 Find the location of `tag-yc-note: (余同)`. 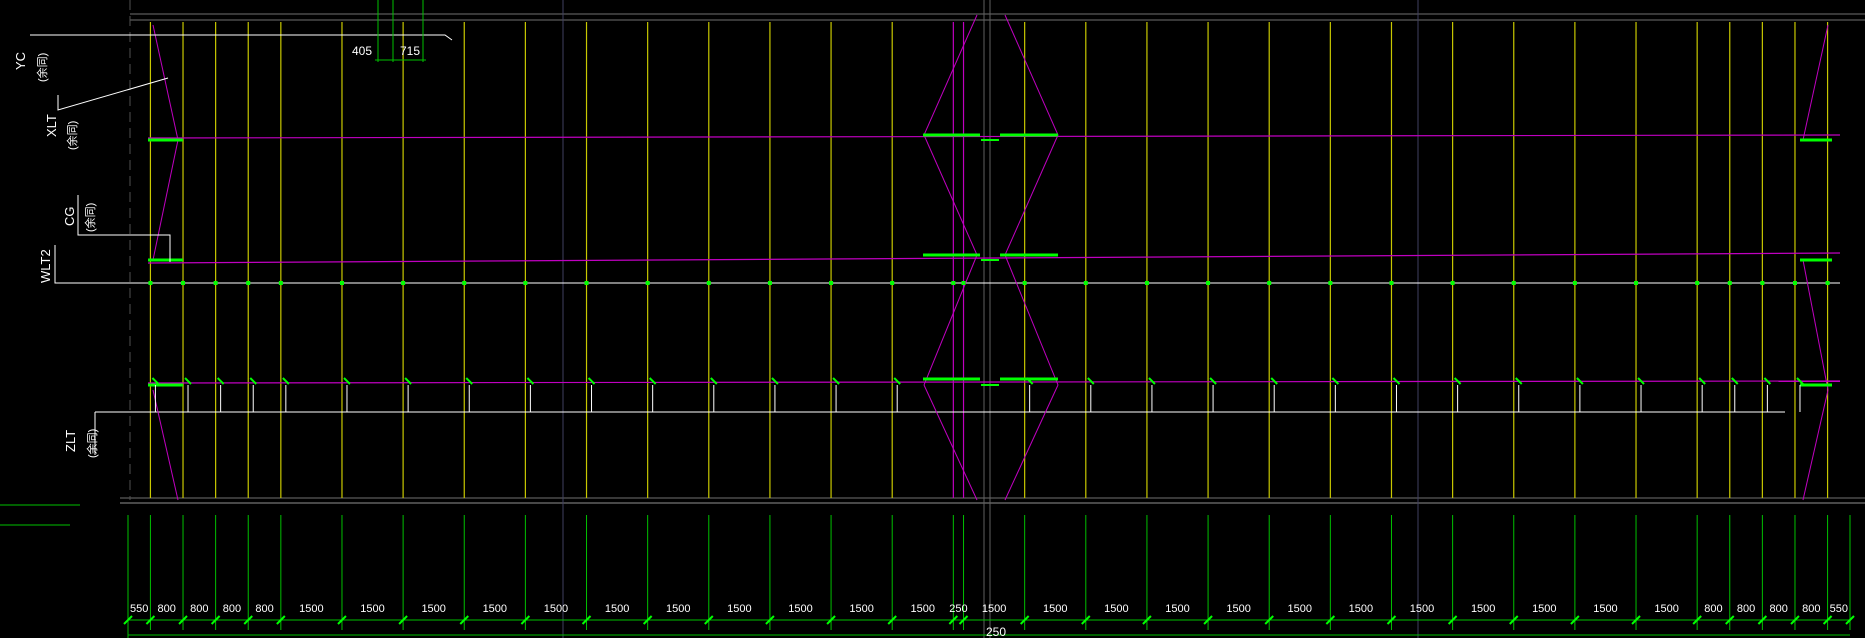

tag-yc-note: (余同) is located at coordinates (42, 67).